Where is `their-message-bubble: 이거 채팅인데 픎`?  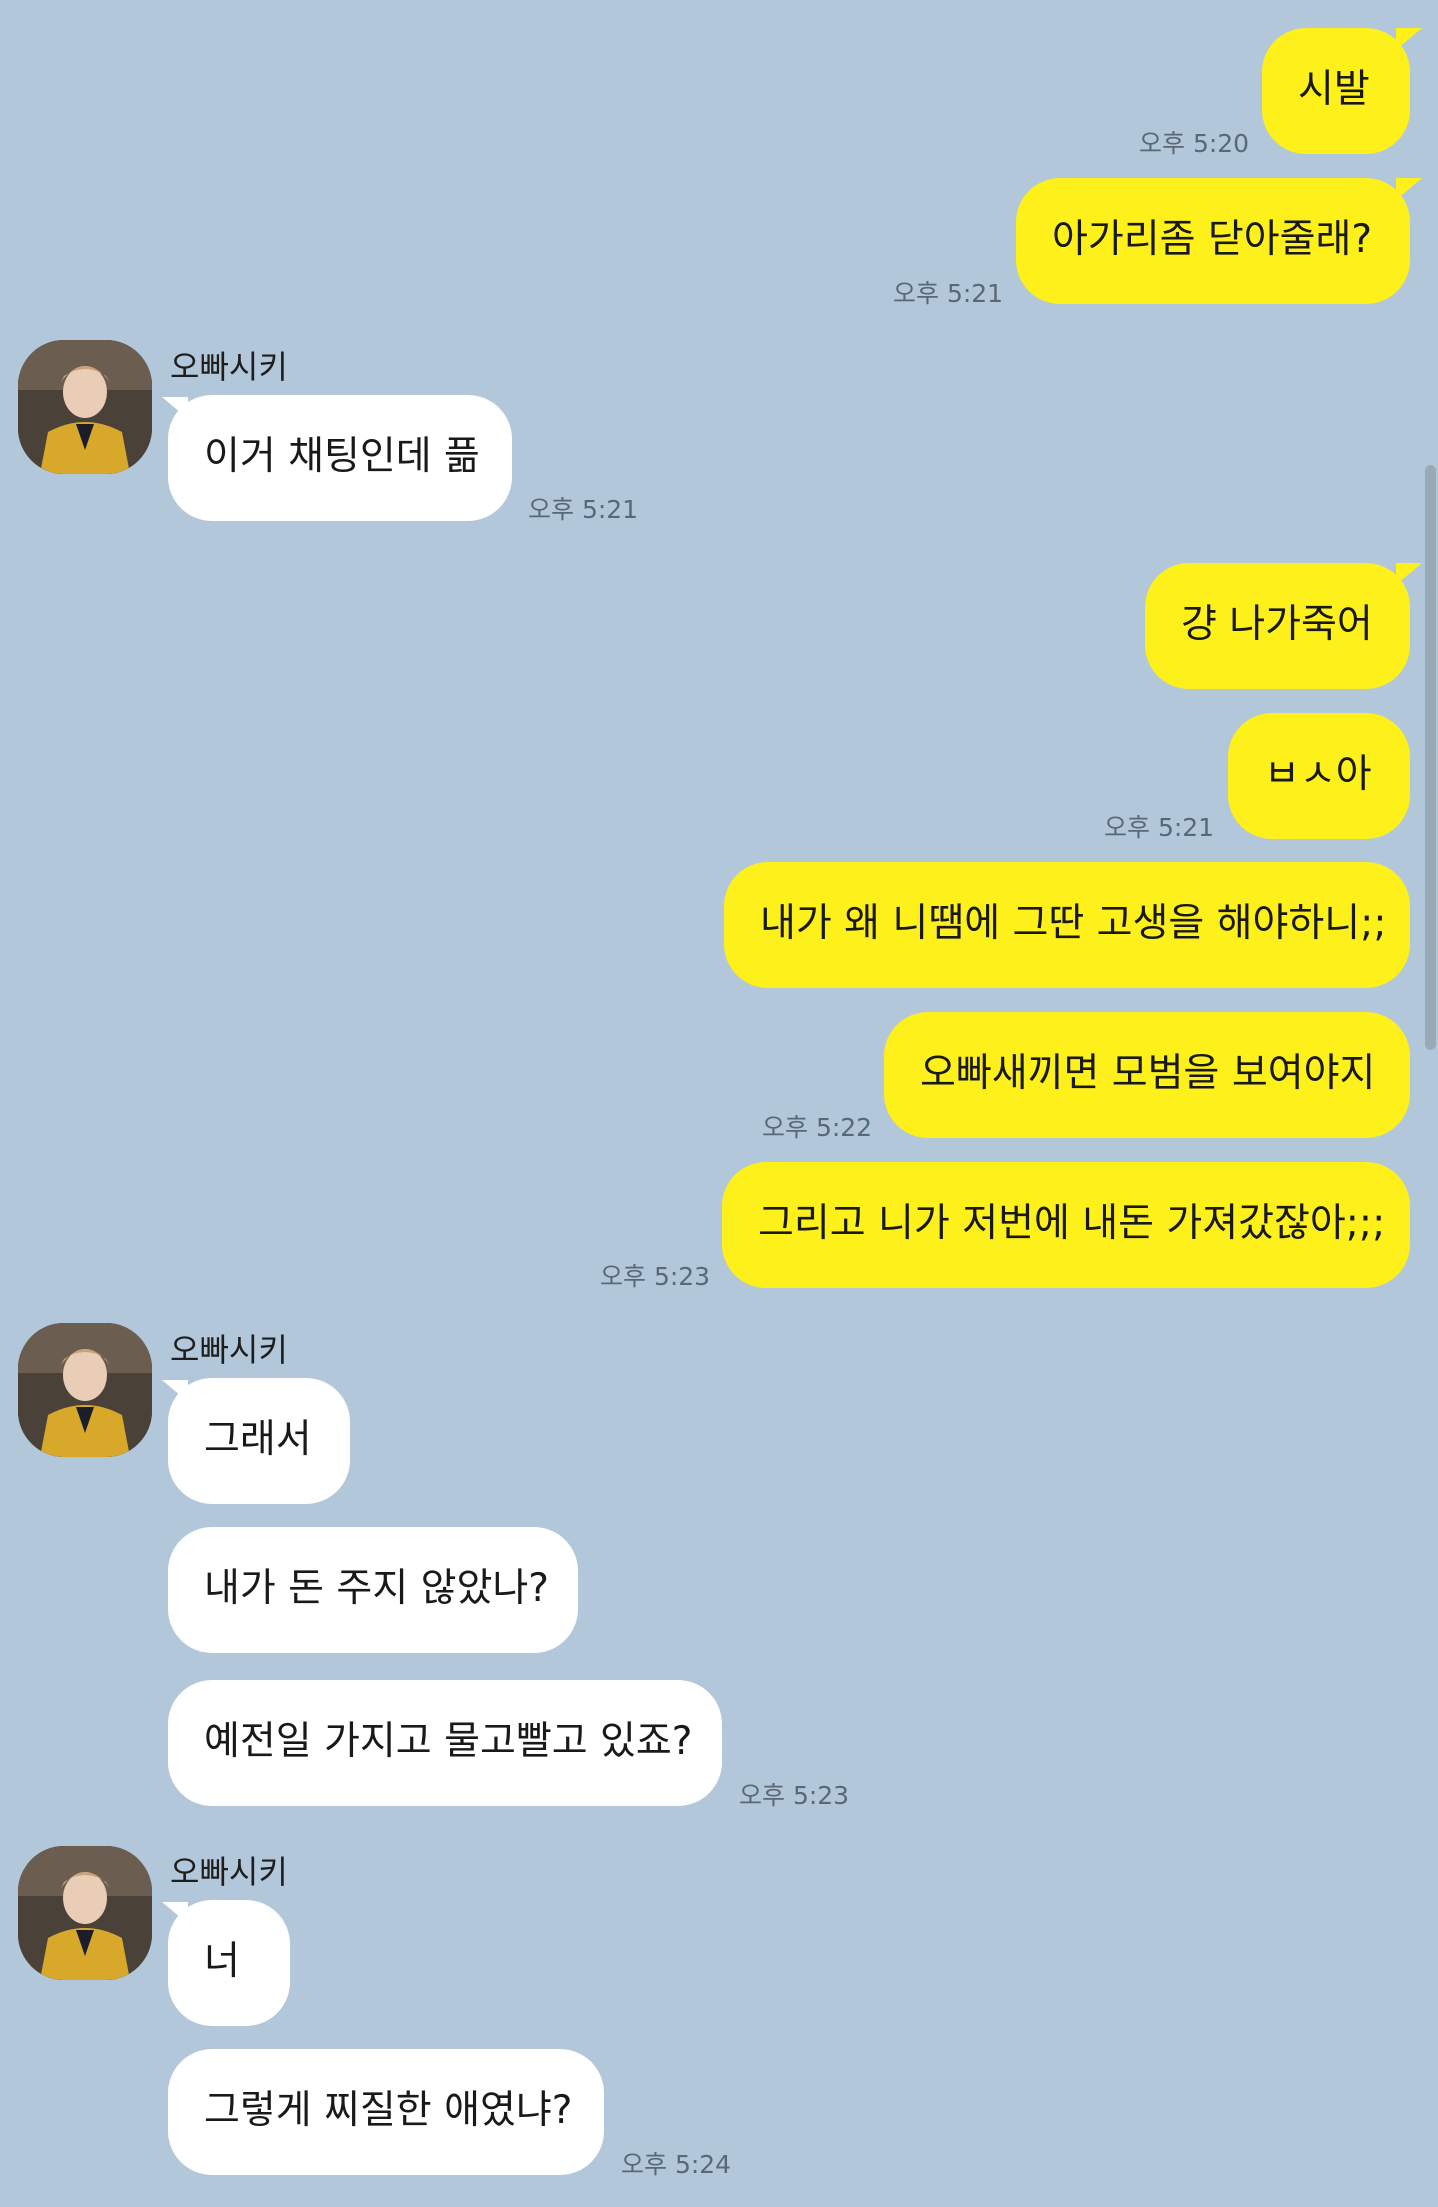
their-message-bubble: 이거 채팅인데 픎 is located at coordinates (340, 458).